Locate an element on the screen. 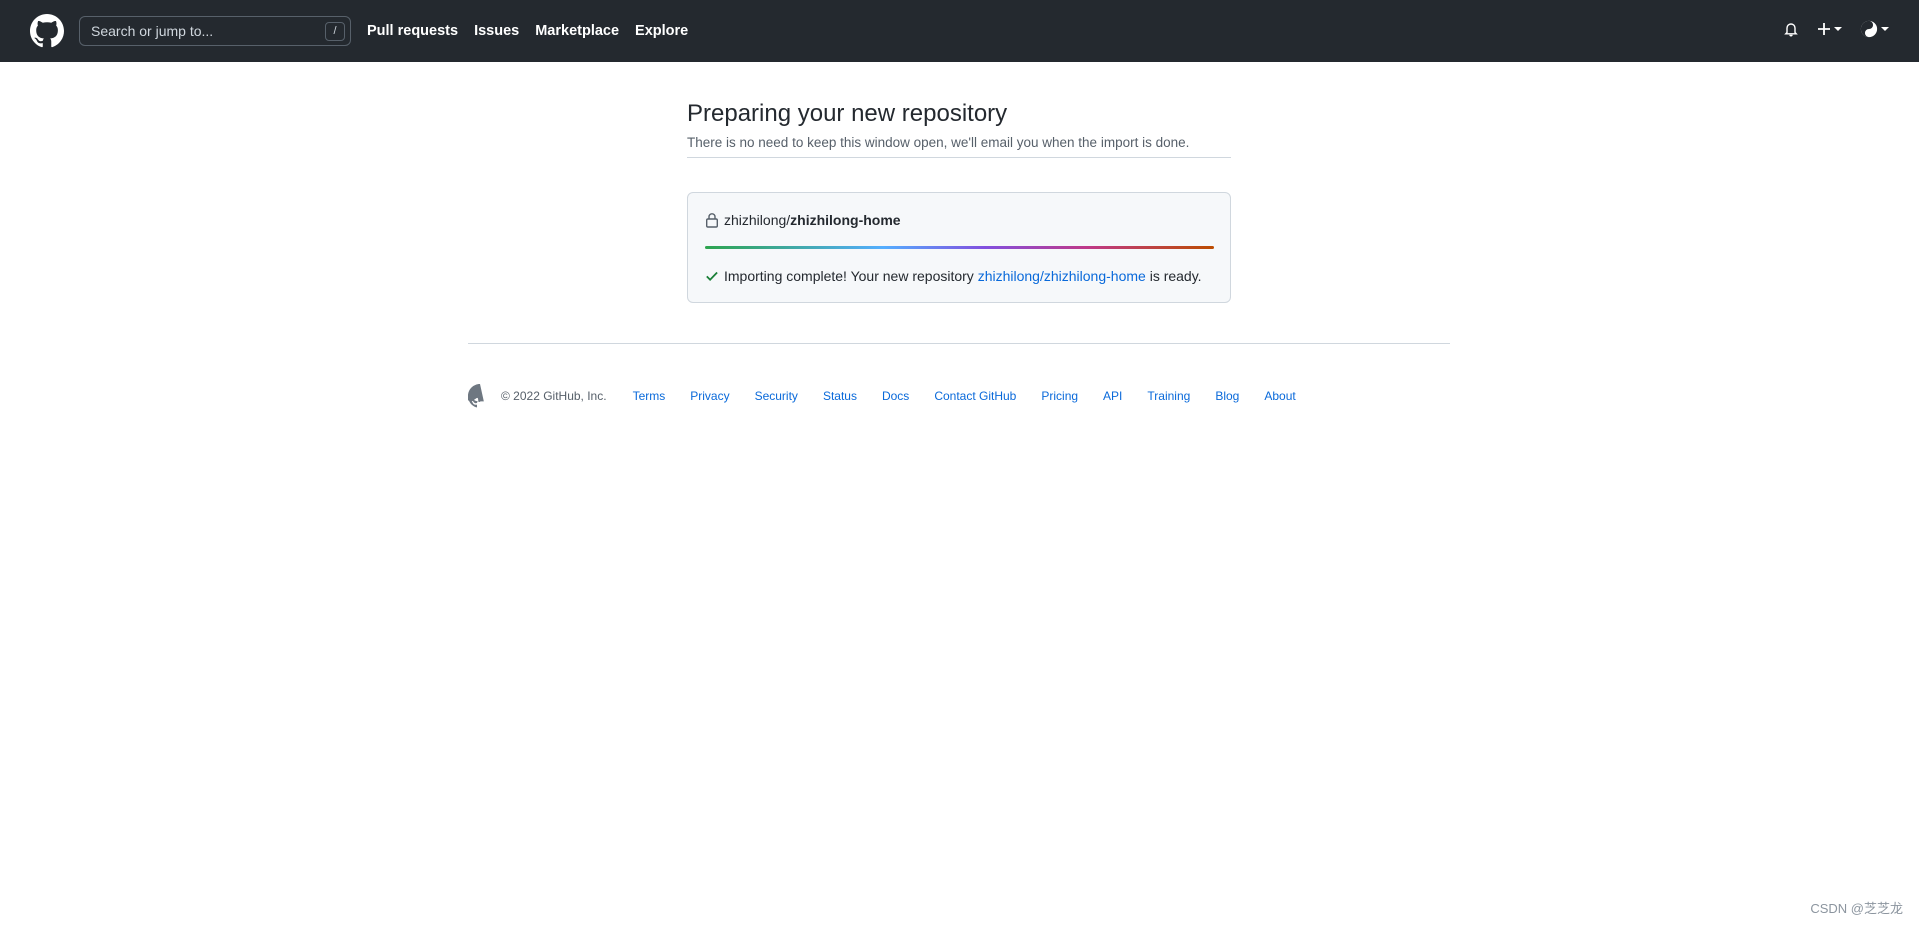 The image size is (1919, 927). user-menu-button is located at coordinates (1874, 29).